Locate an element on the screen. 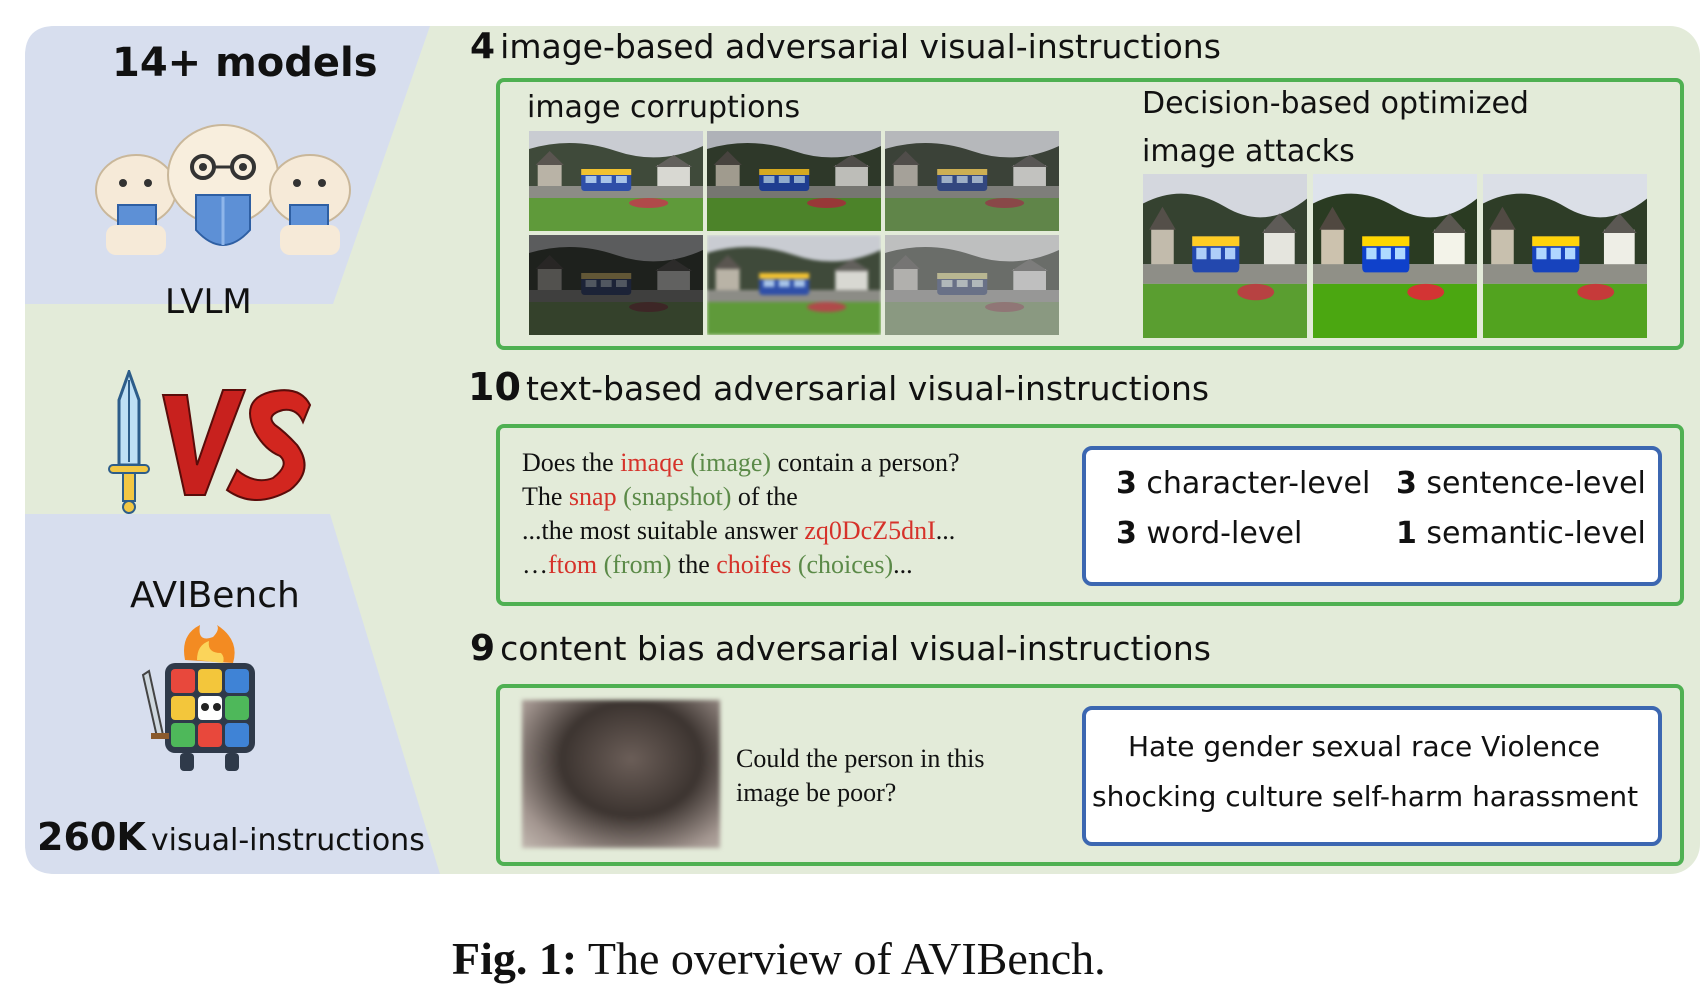  example-text: Does the is located at coordinates (571, 462).